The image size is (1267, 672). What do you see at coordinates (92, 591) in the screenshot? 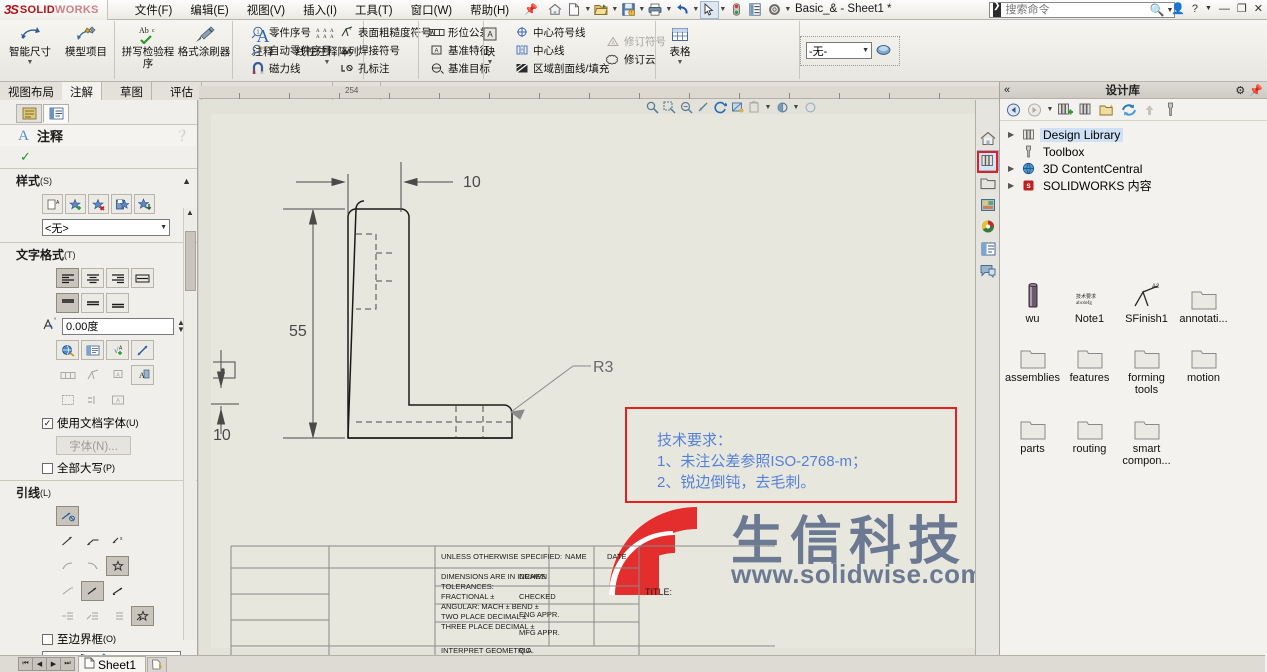
I see `arrow-style-b-button` at bounding box center [92, 591].